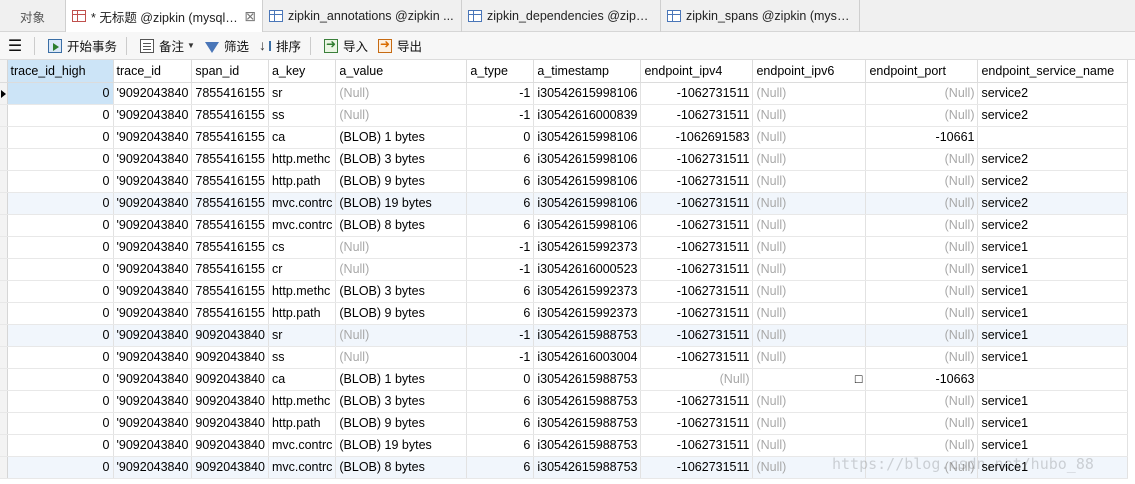 Image resolution: width=1135 pixels, height=484 pixels. What do you see at coordinates (302, 137) in the screenshot?
I see `cell-a-key: ca` at bounding box center [302, 137].